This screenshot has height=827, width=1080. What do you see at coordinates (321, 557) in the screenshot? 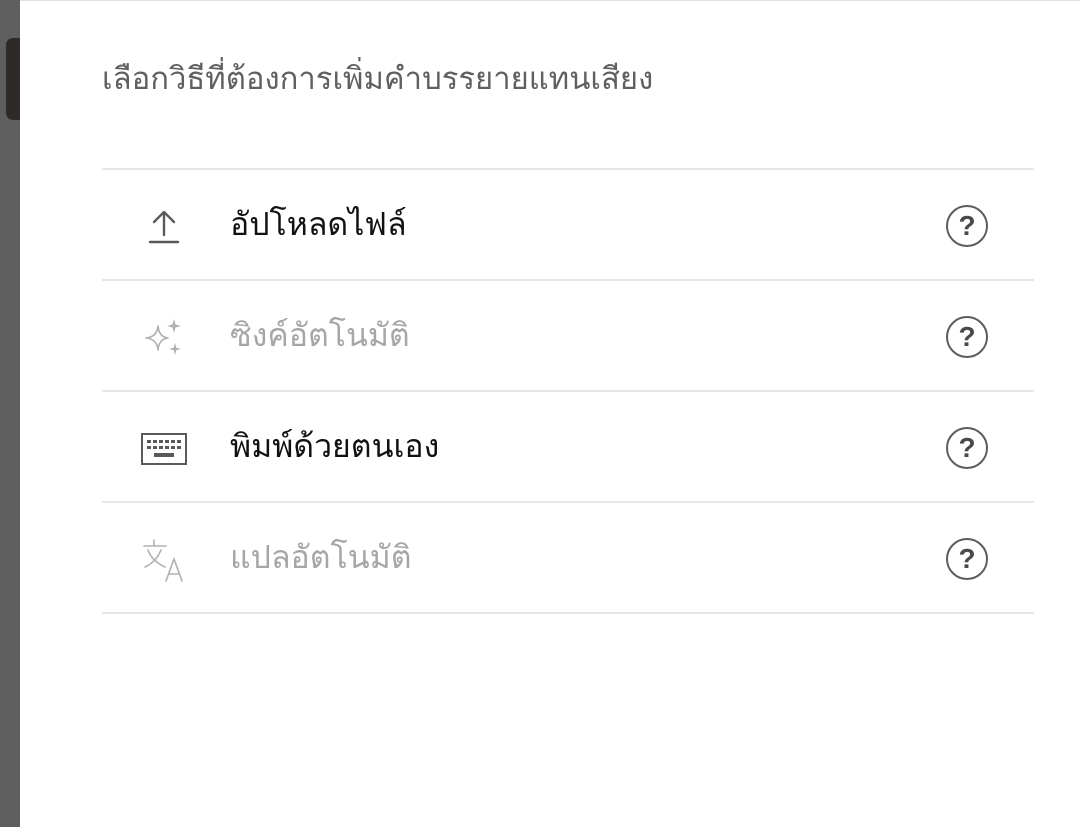
I see `option-label: แปลอัตโนมัติ` at bounding box center [321, 557].